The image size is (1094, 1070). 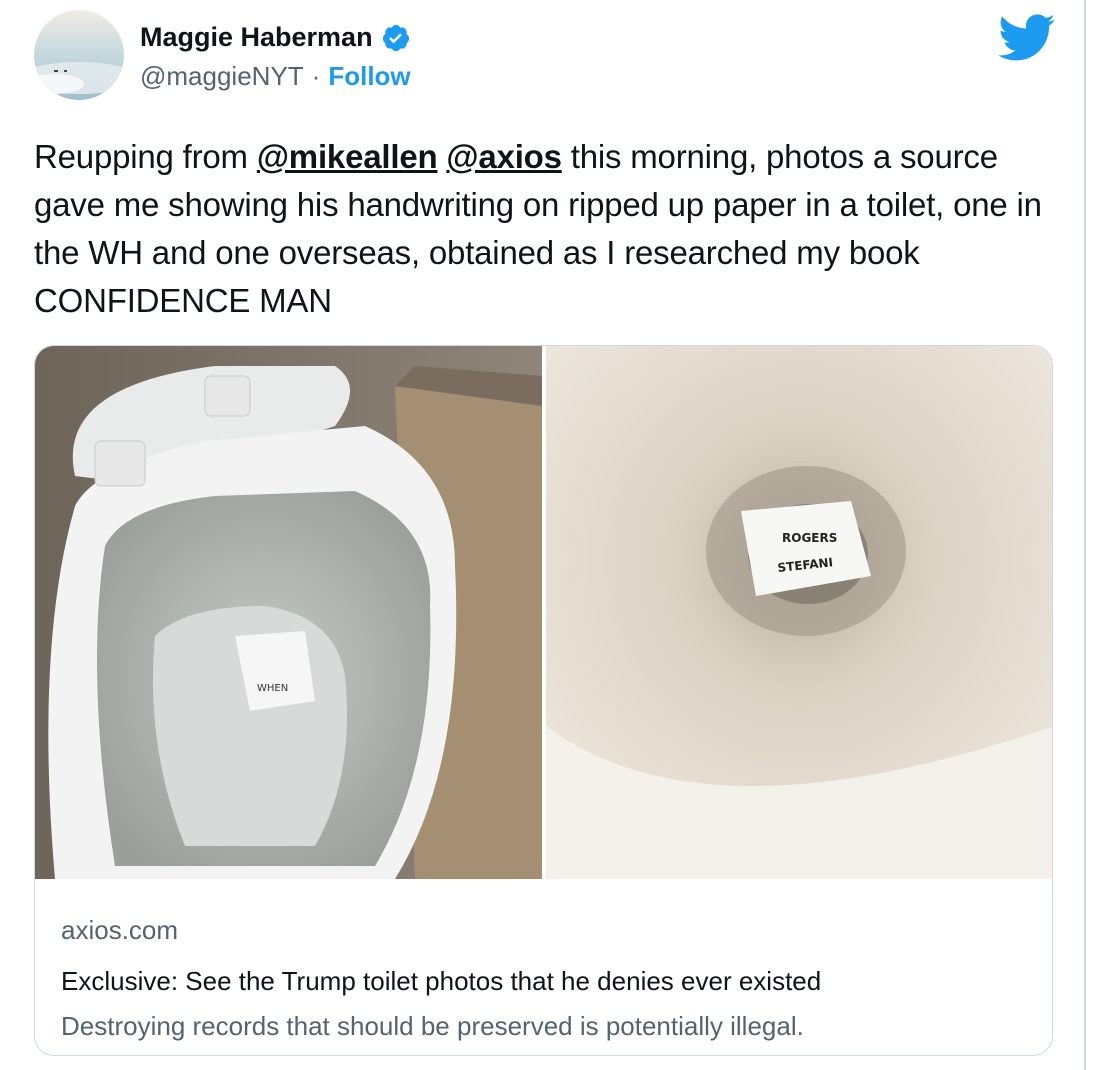 What do you see at coordinates (145, 156) in the screenshot?
I see `tweet-text-before: Reupping from` at bounding box center [145, 156].